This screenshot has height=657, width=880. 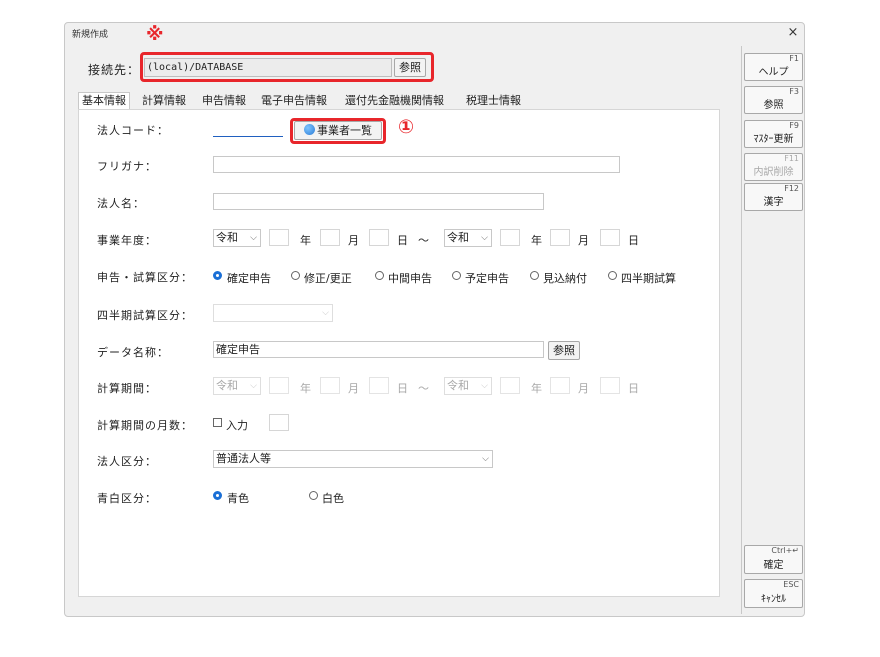 What do you see at coordinates (458, 385) in the screenshot?
I see `calc-period-end-era-value: 令和` at bounding box center [458, 385].